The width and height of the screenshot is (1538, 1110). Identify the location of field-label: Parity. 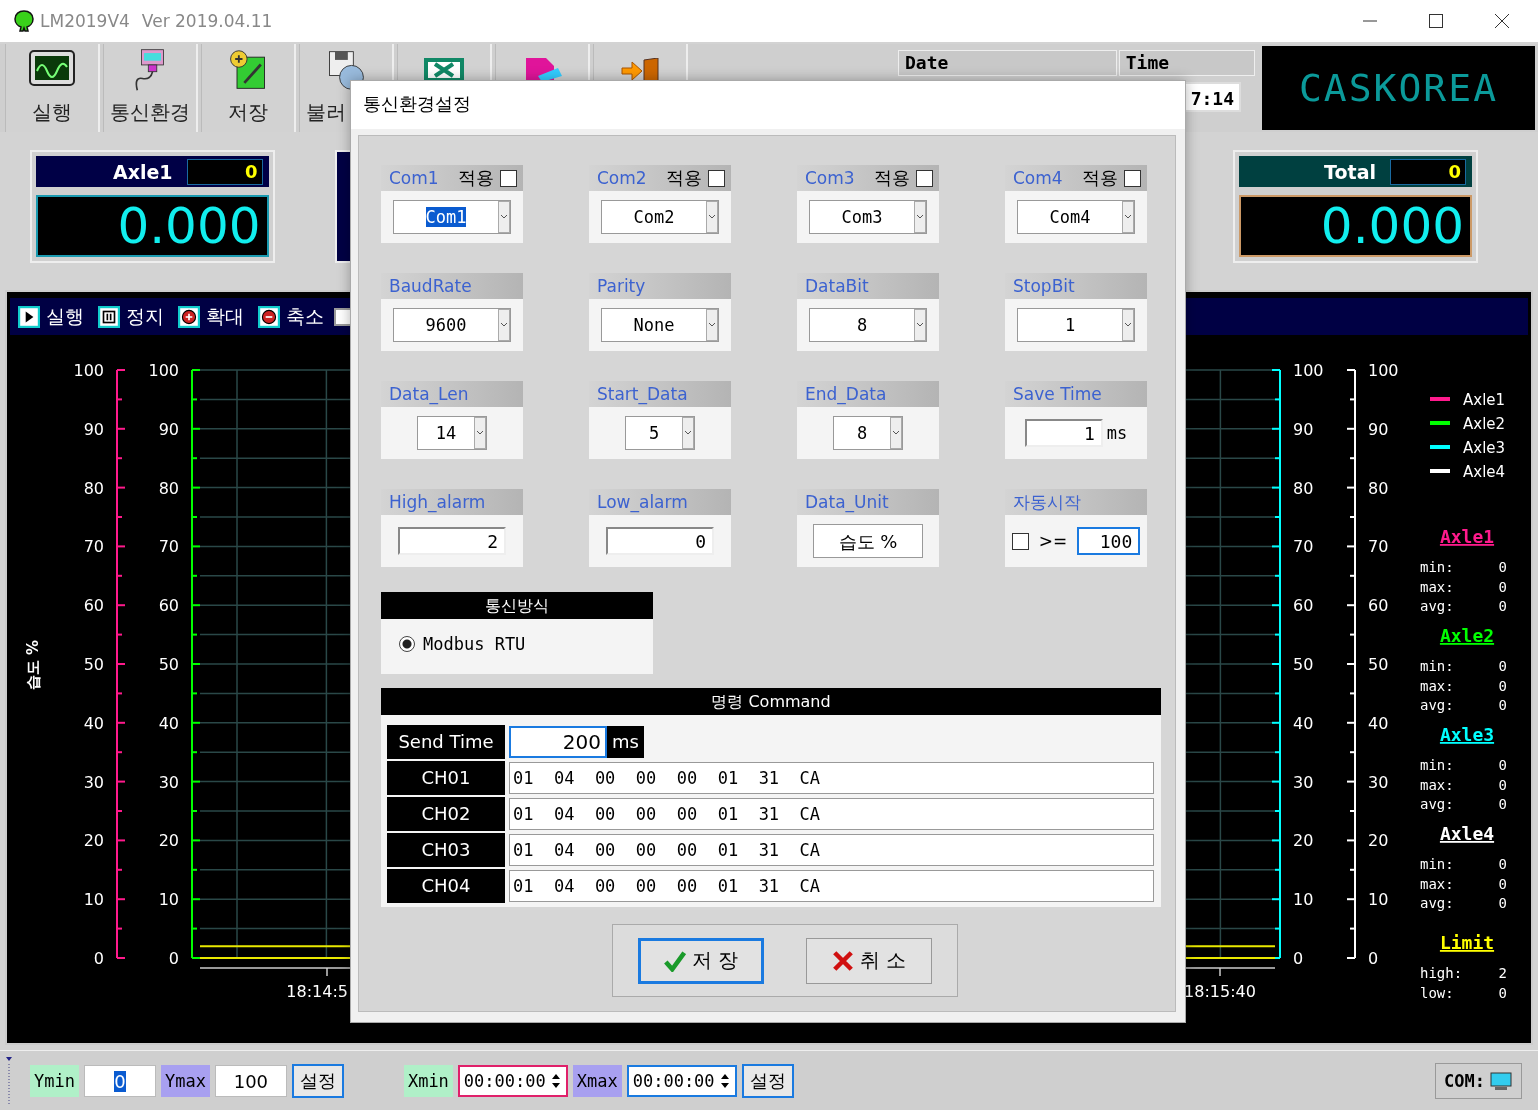
(621, 286).